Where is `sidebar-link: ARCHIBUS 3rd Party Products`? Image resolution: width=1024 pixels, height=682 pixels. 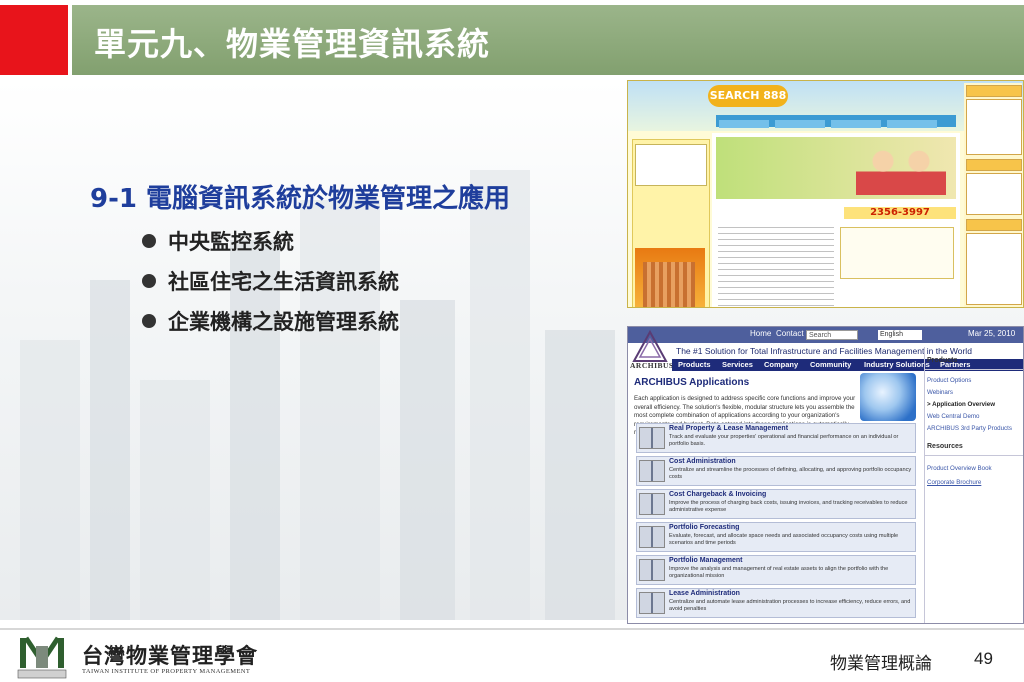
sidebar-link: ARCHIBUS 3rd Party Products is located at coordinates (969, 428).